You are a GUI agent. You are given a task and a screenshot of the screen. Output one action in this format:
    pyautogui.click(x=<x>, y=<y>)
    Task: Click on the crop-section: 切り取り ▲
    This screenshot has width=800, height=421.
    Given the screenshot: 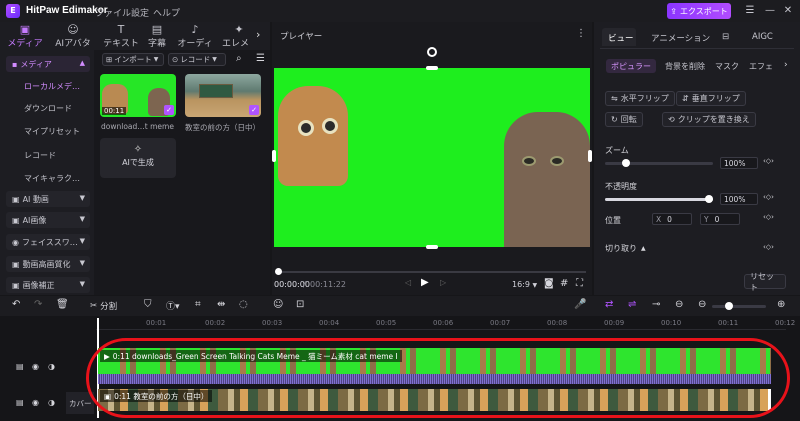 What is the action you would take?
    pyautogui.click(x=625, y=248)
    